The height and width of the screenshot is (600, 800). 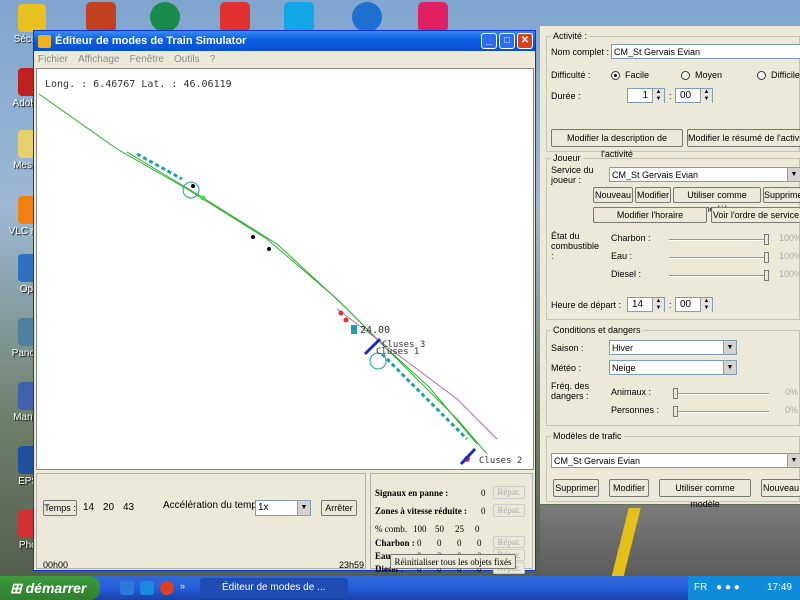 What do you see at coordinates (728, 587) in the screenshot?
I see `tray-icons: ● ● ●` at bounding box center [728, 587].